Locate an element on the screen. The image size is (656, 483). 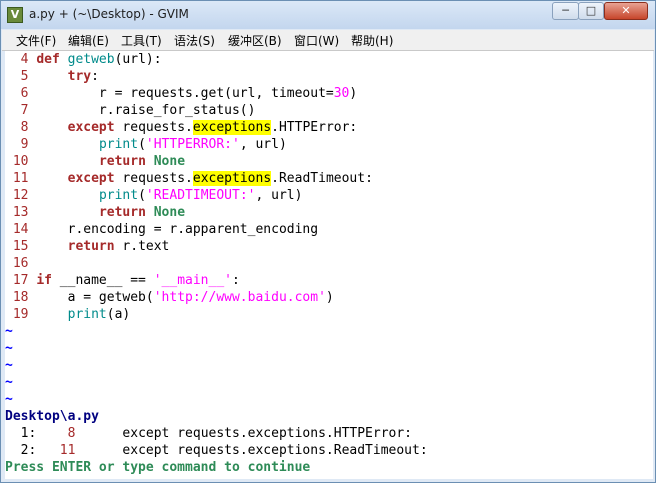
file-path: Desktop\a.py is located at coordinates (52, 416).